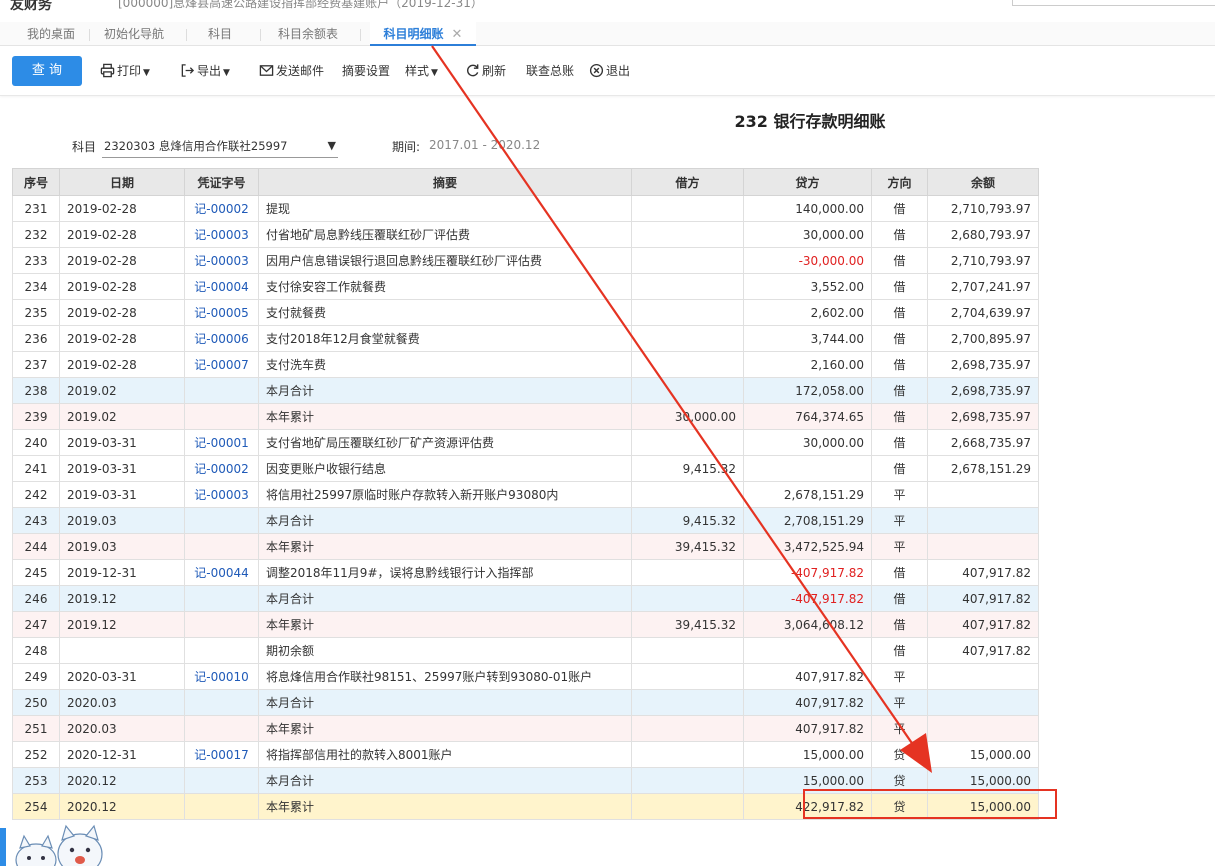 The image size is (1215, 866). What do you see at coordinates (807, 520) in the screenshot?
I see `cell-credit: 2,708,151.29` at bounding box center [807, 520].